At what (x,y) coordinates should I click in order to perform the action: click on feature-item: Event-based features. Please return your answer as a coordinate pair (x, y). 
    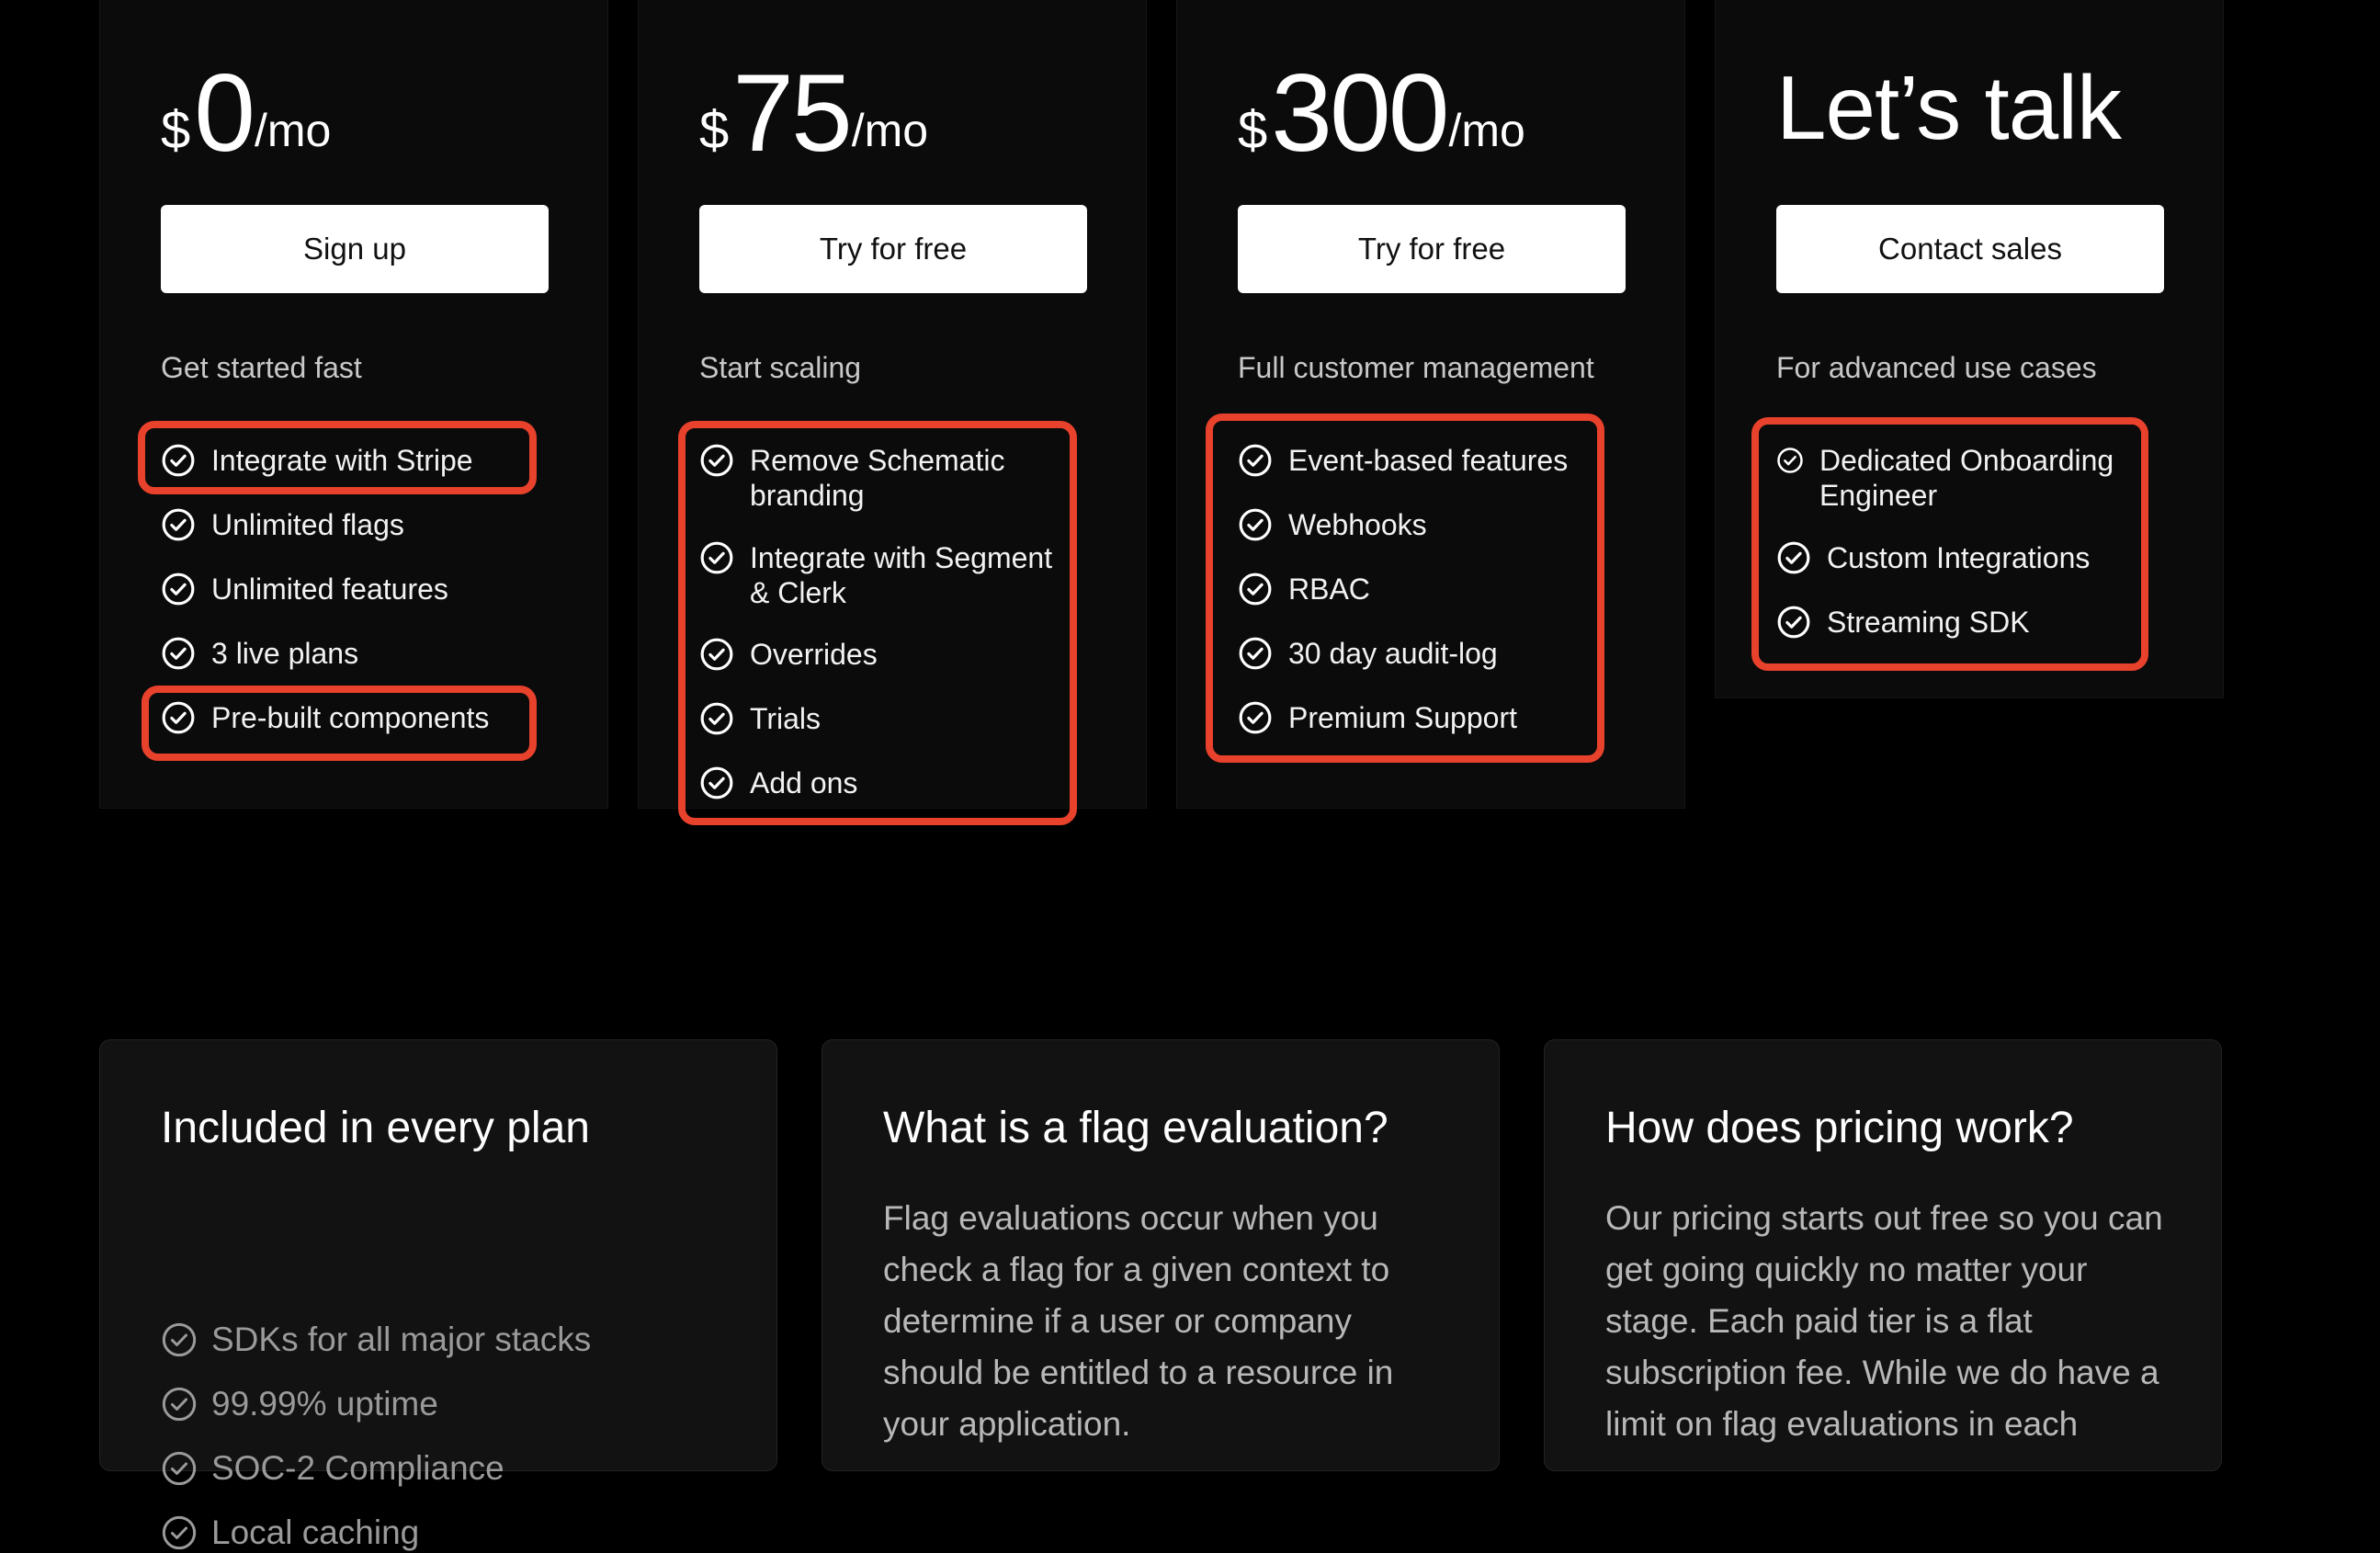
    Looking at the image, I should click on (1403, 460).